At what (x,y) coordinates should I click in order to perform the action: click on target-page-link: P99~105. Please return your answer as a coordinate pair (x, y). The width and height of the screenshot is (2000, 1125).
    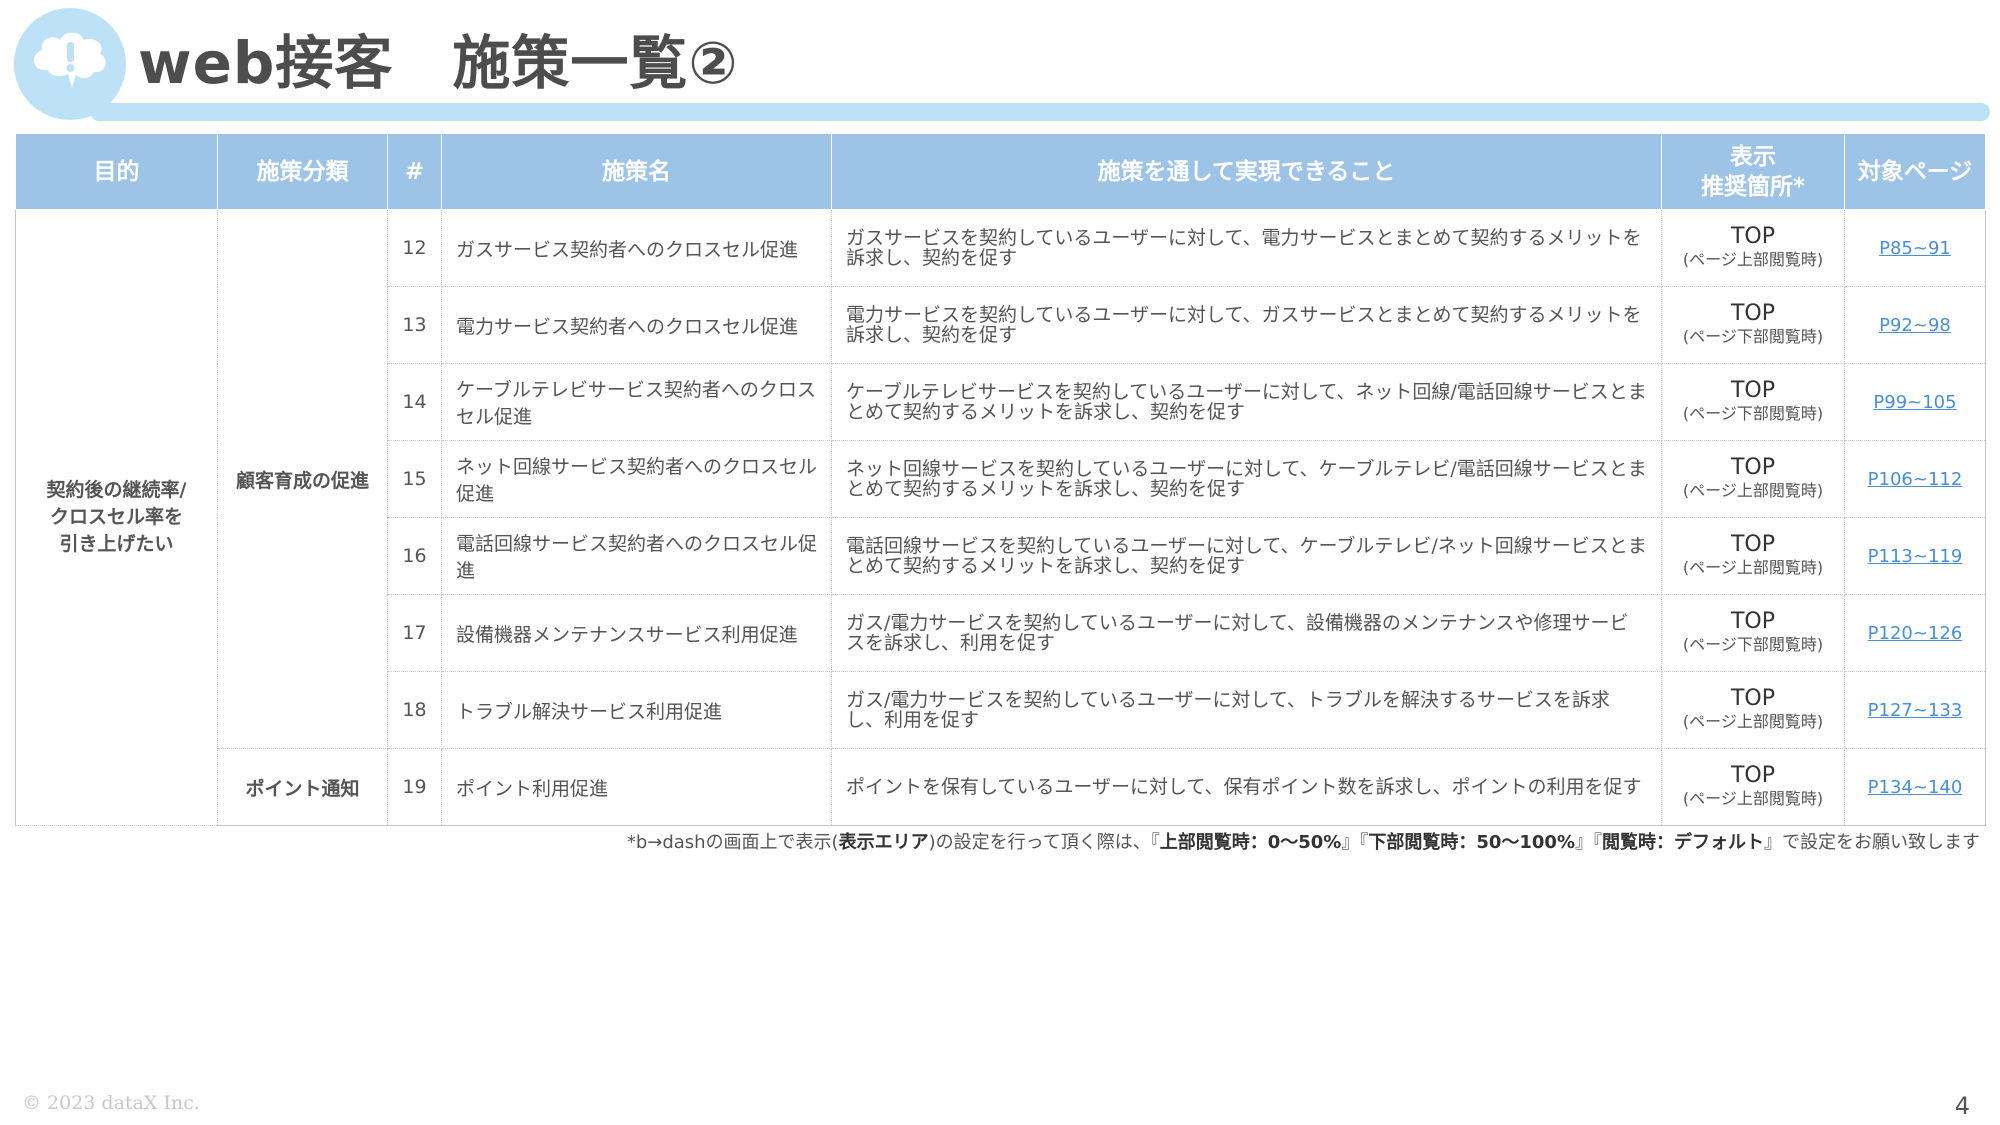
    Looking at the image, I should click on (1914, 402).